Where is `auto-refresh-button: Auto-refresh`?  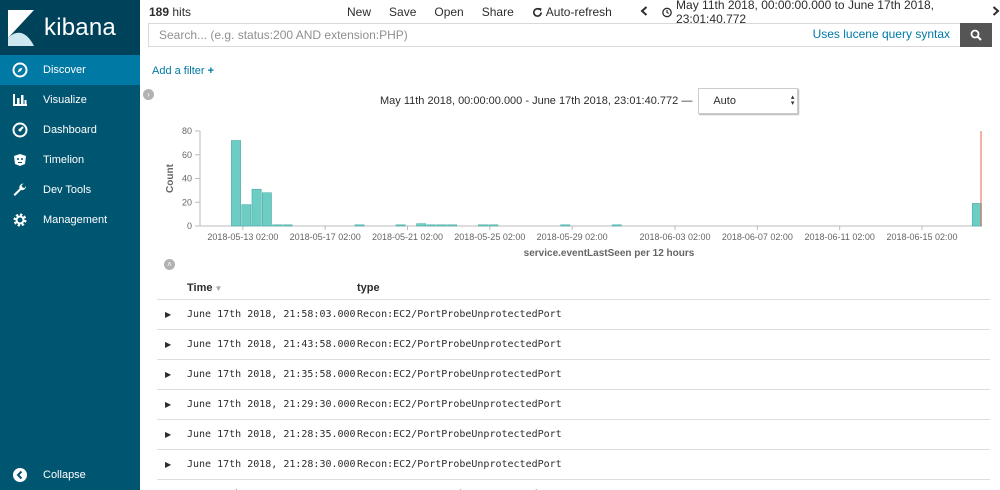 auto-refresh-button: Auto-refresh is located at coordinates (581, 12).